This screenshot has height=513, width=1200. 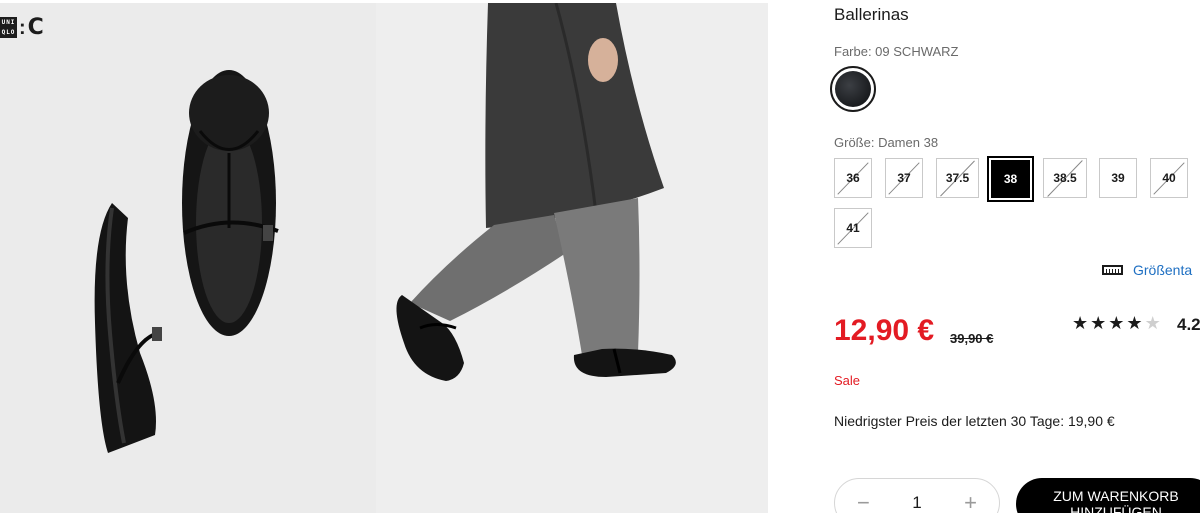 I want to click on original-price: 39,90 €, so click(x=972, y=338).